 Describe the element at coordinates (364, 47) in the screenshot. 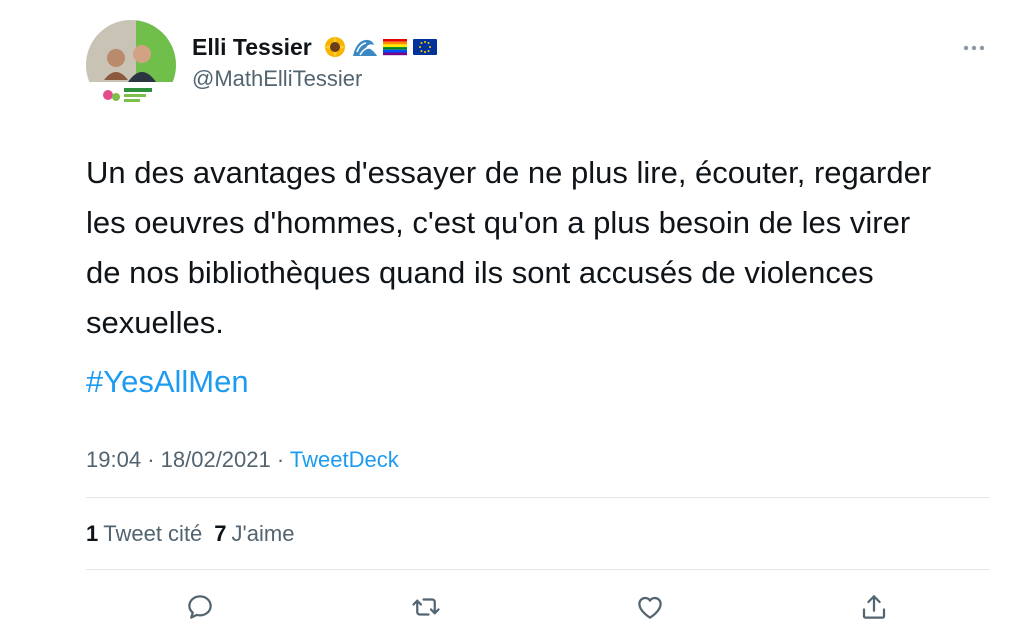

I see `wave-icon` at that location.